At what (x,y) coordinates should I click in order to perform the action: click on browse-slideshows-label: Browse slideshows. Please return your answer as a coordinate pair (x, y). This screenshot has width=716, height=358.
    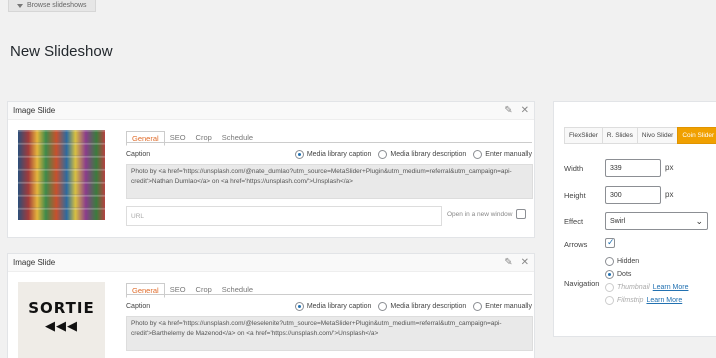
    Looking at the image, I should click on (57, 5).